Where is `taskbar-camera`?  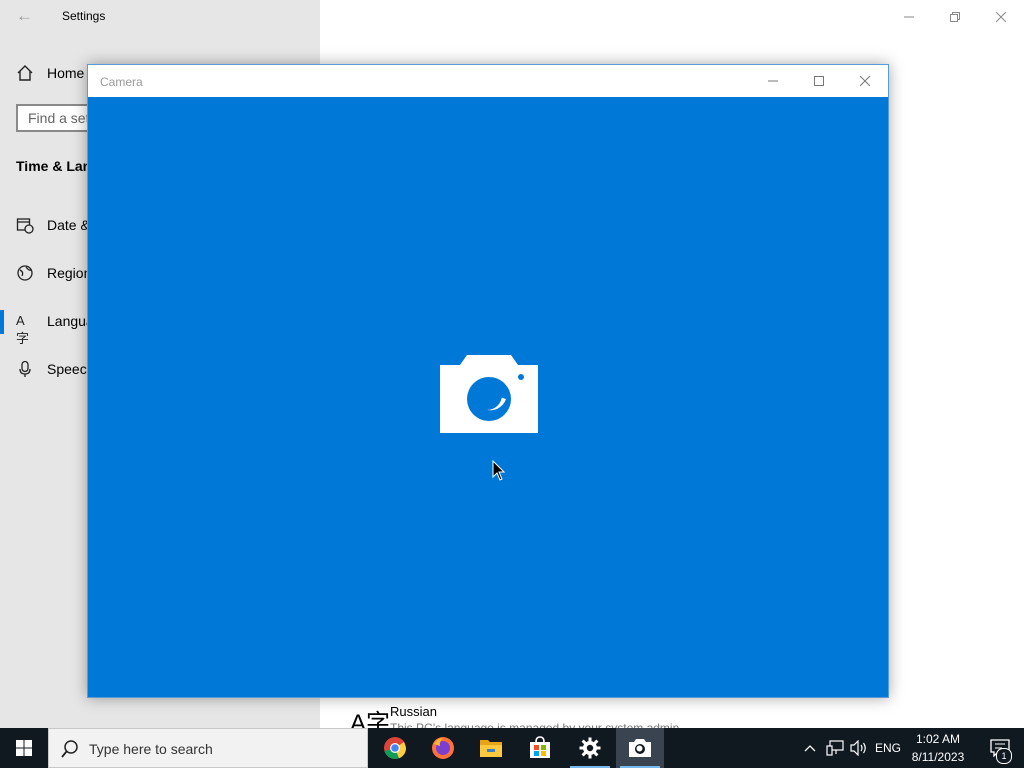 taskbar-camera is located at coordinates (640, 748).